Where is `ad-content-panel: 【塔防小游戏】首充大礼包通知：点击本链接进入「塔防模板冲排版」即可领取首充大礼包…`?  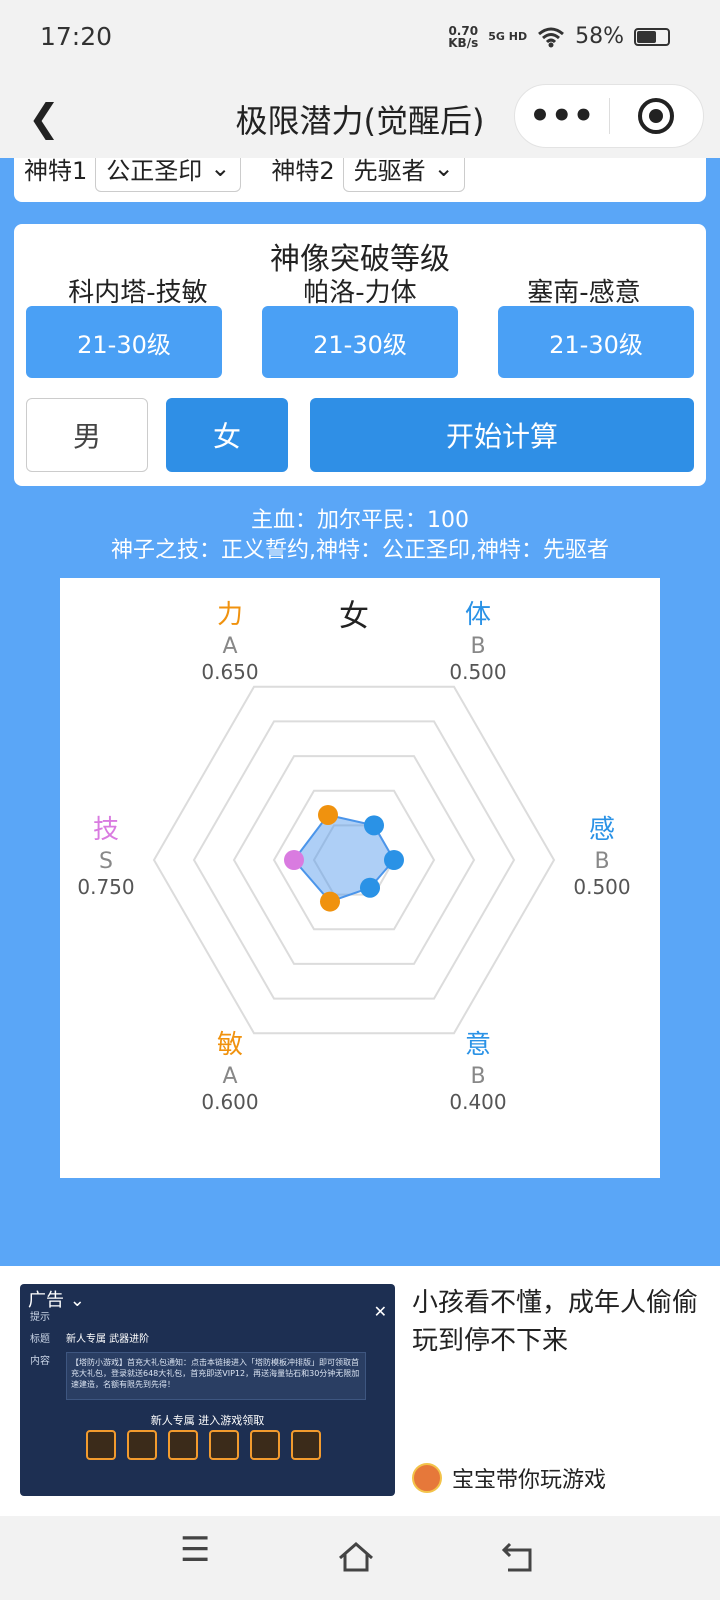
ad-content-panel: 【塔防小游戏】首充大礼包通知：点击本链接进入「塔防模板冲排版」即可领取首充大礼包… is located at coordinates (216, 1376).